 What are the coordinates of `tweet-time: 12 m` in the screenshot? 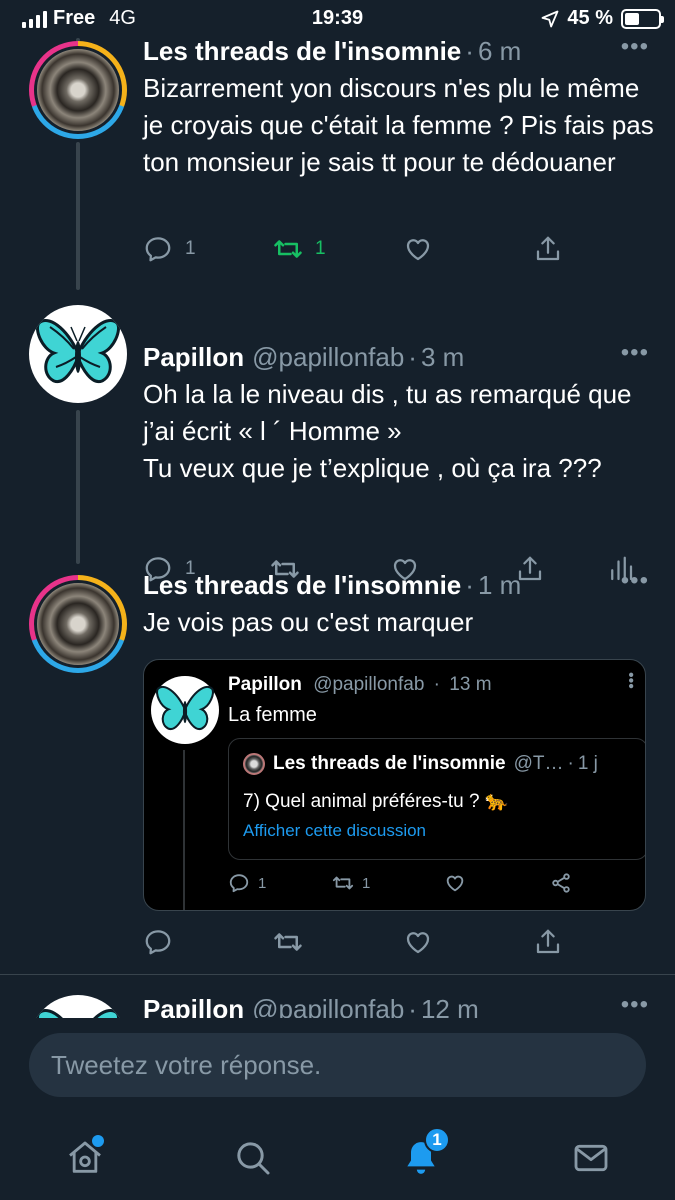 It's located at (450, 1005).